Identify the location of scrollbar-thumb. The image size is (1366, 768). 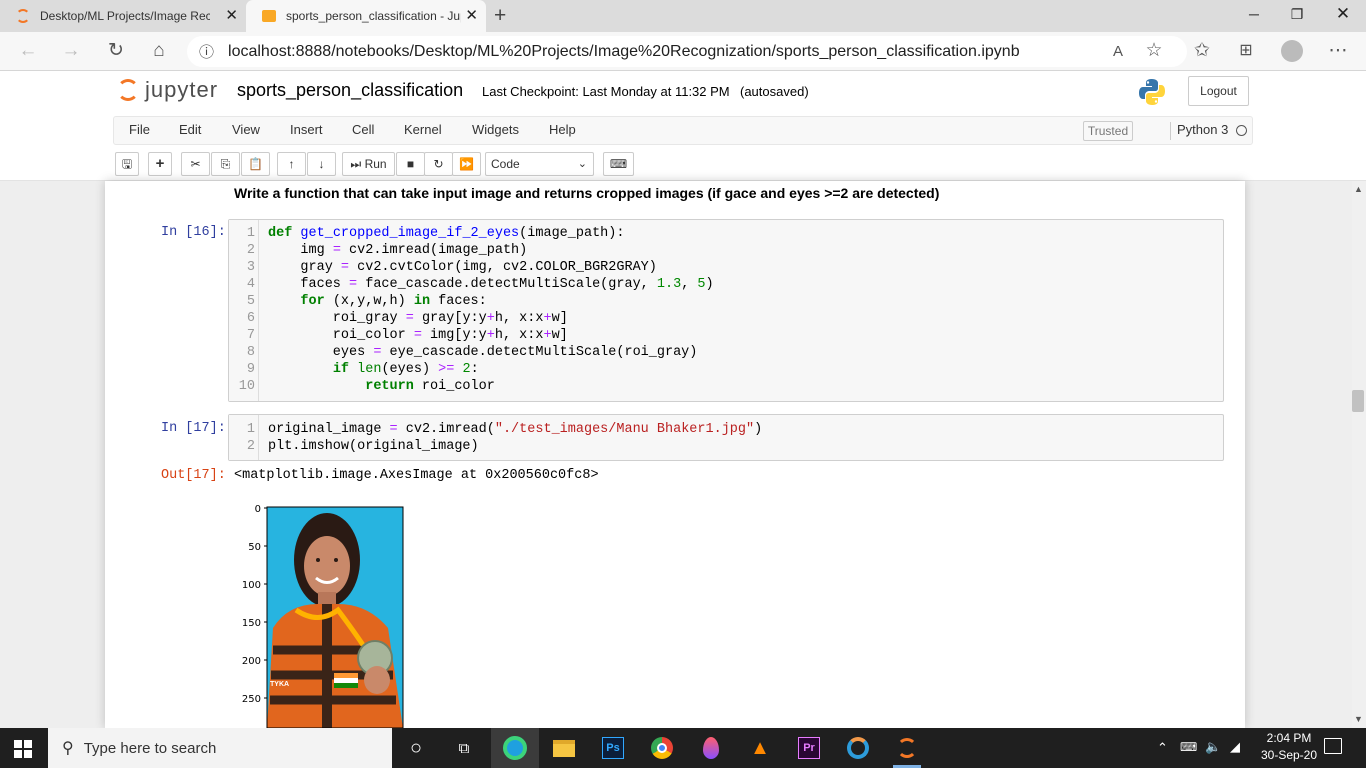
(1358, 401).